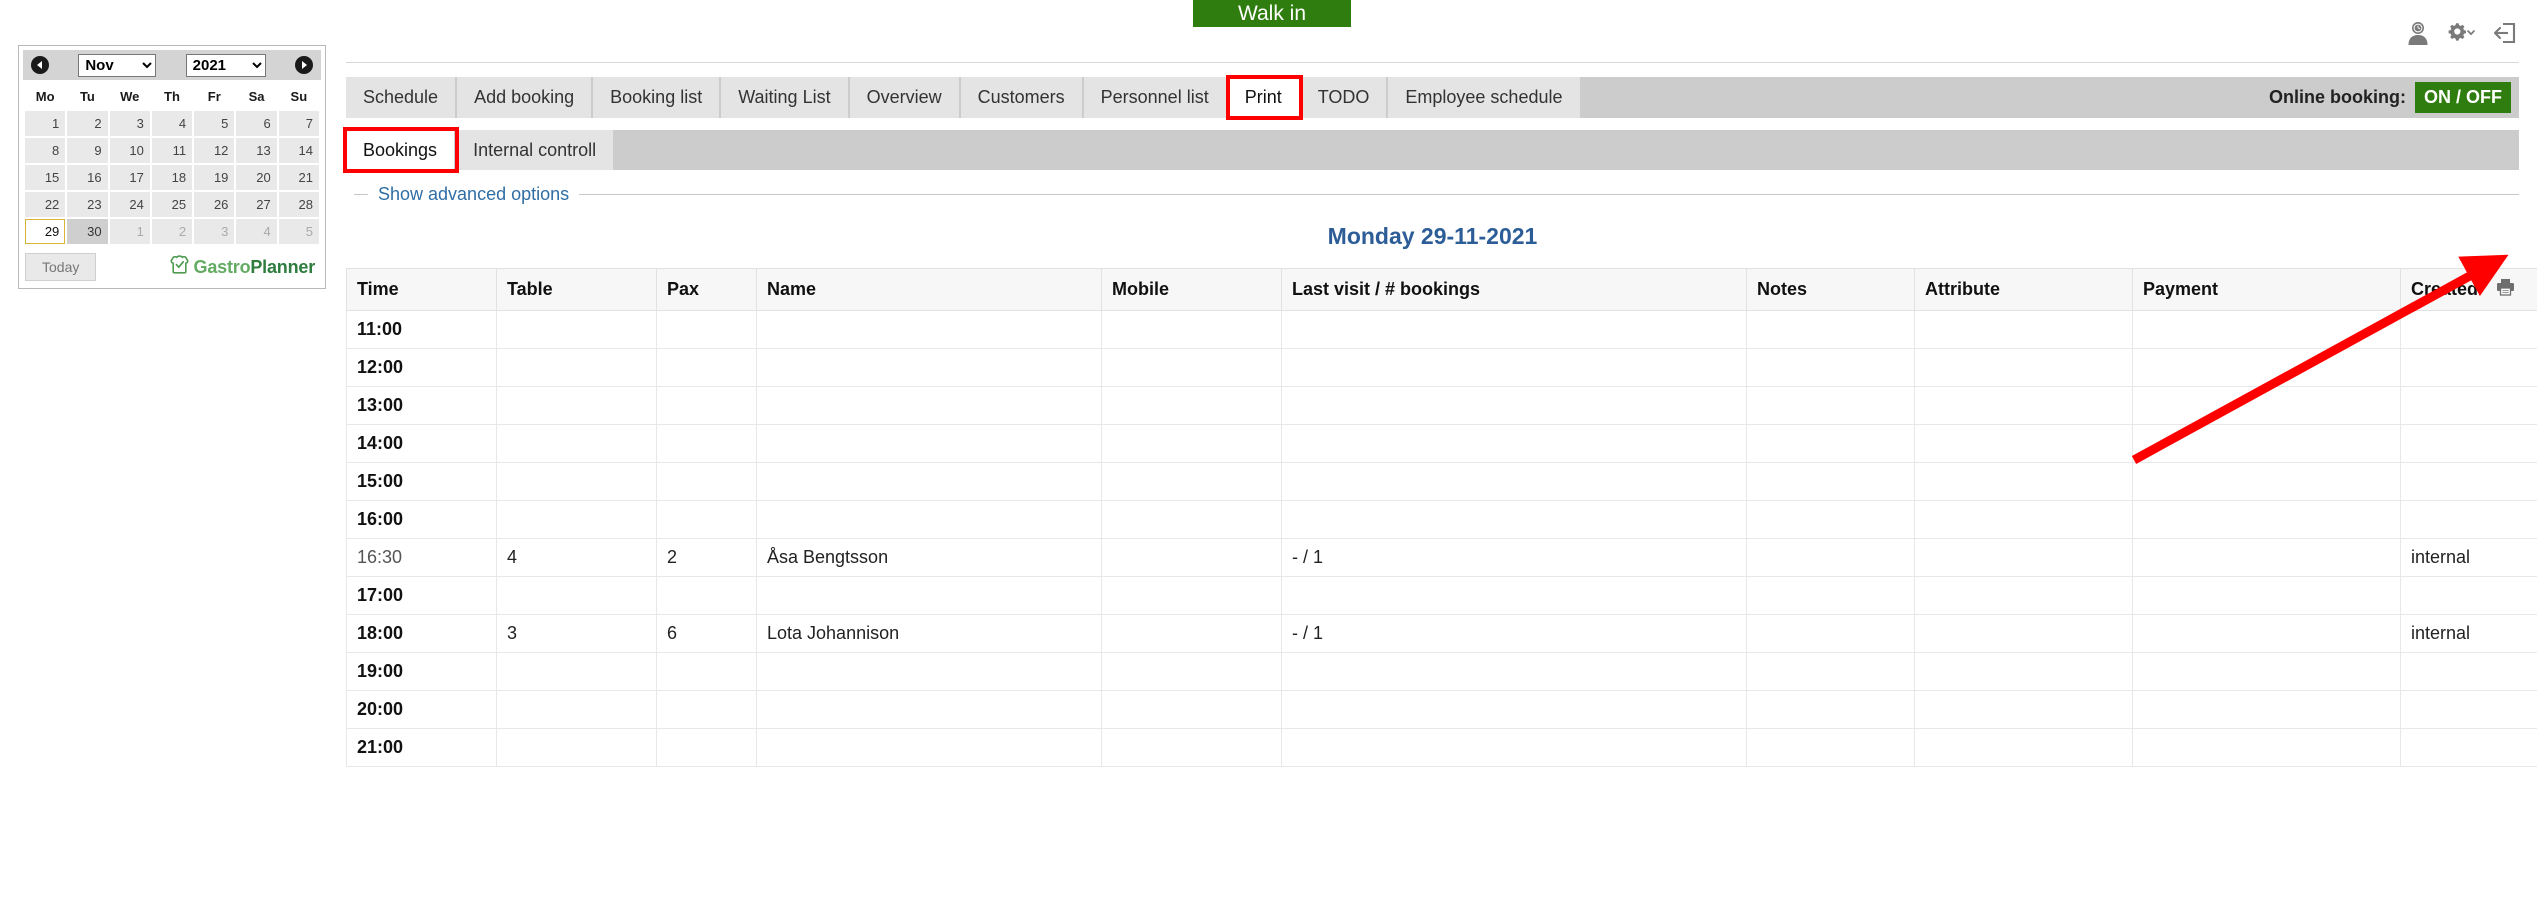 This screenshot has height=903, width=2537. I want to click on show-advanced-options-link: Show advanced options, so click(473, 194).